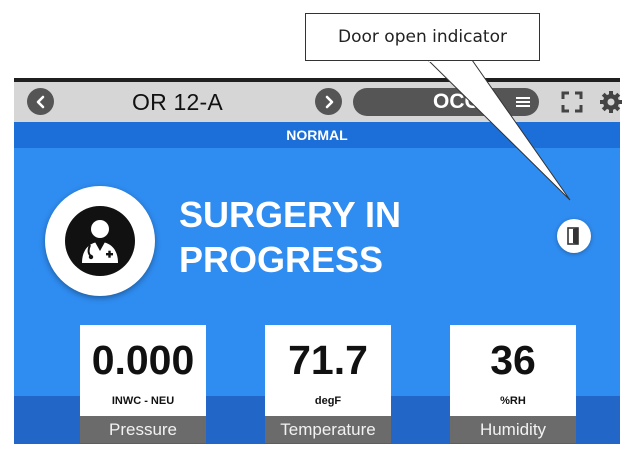 Image resolution: width=636 pixels, height=461 pixels. I want to click on callout-pointer, so click(498, 129).